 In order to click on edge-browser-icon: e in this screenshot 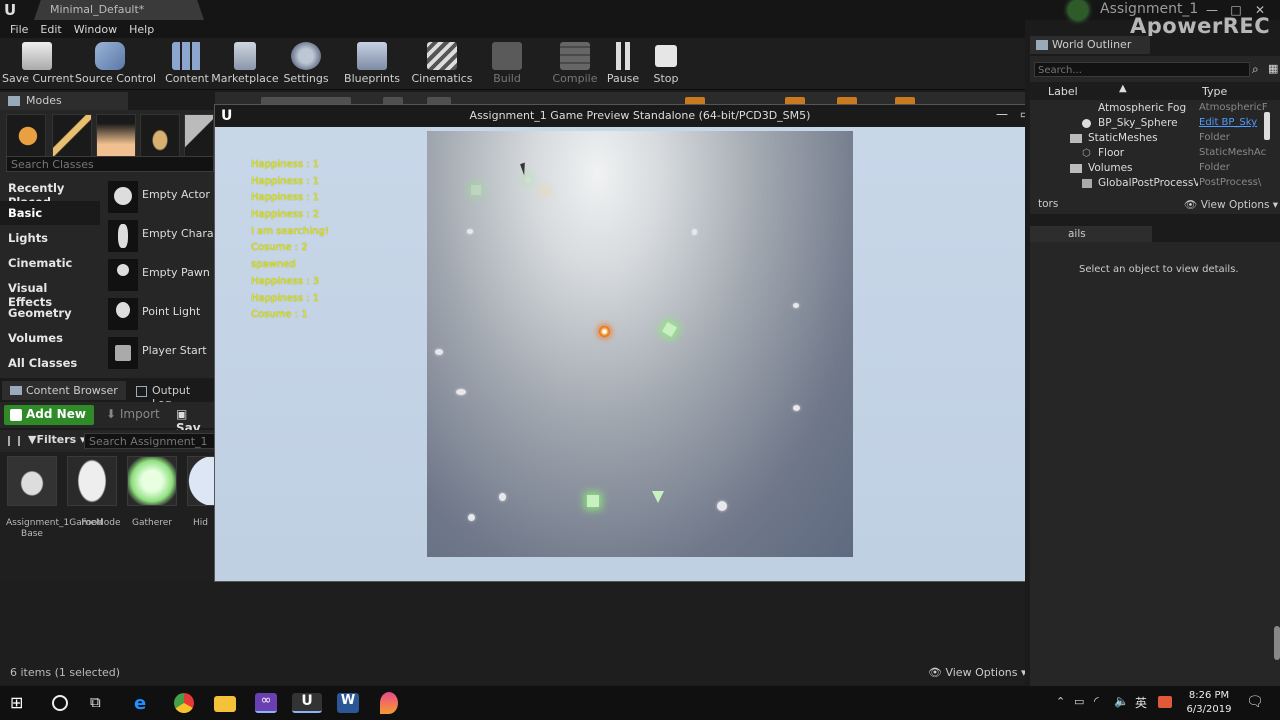, I will do `click(145, 703)`.